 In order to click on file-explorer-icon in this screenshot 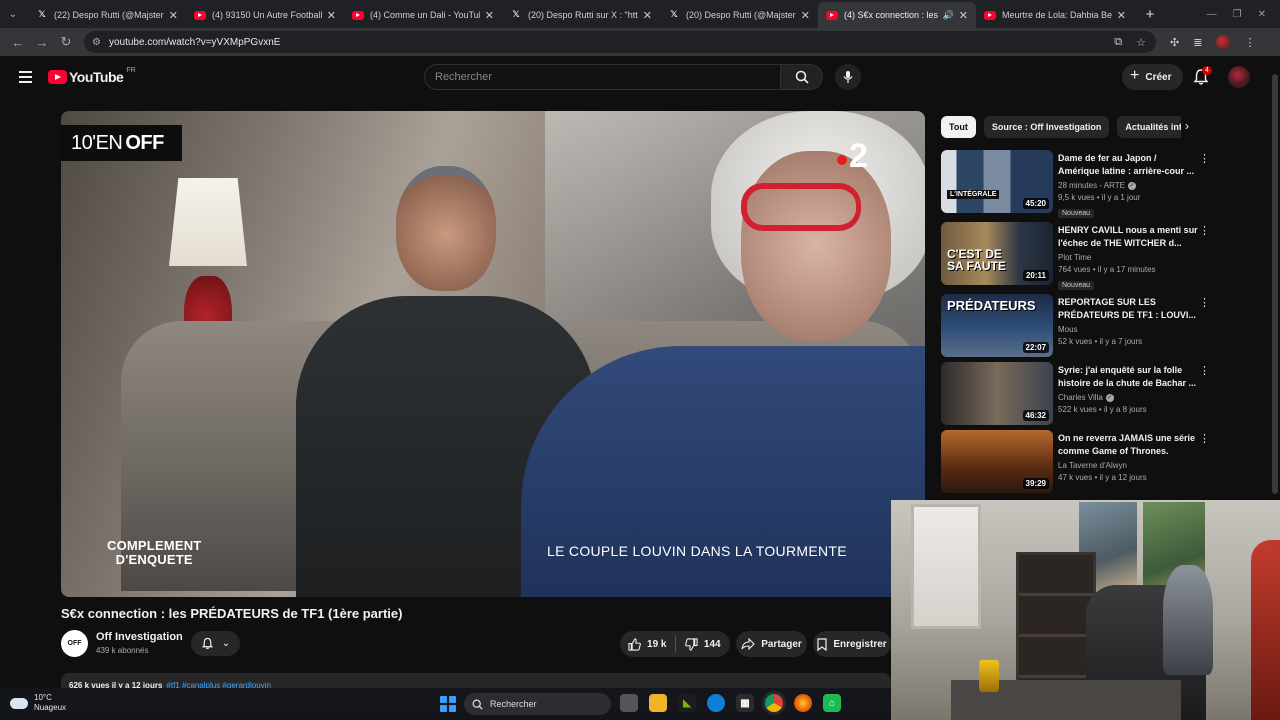, I will do `click(658, 703)`.